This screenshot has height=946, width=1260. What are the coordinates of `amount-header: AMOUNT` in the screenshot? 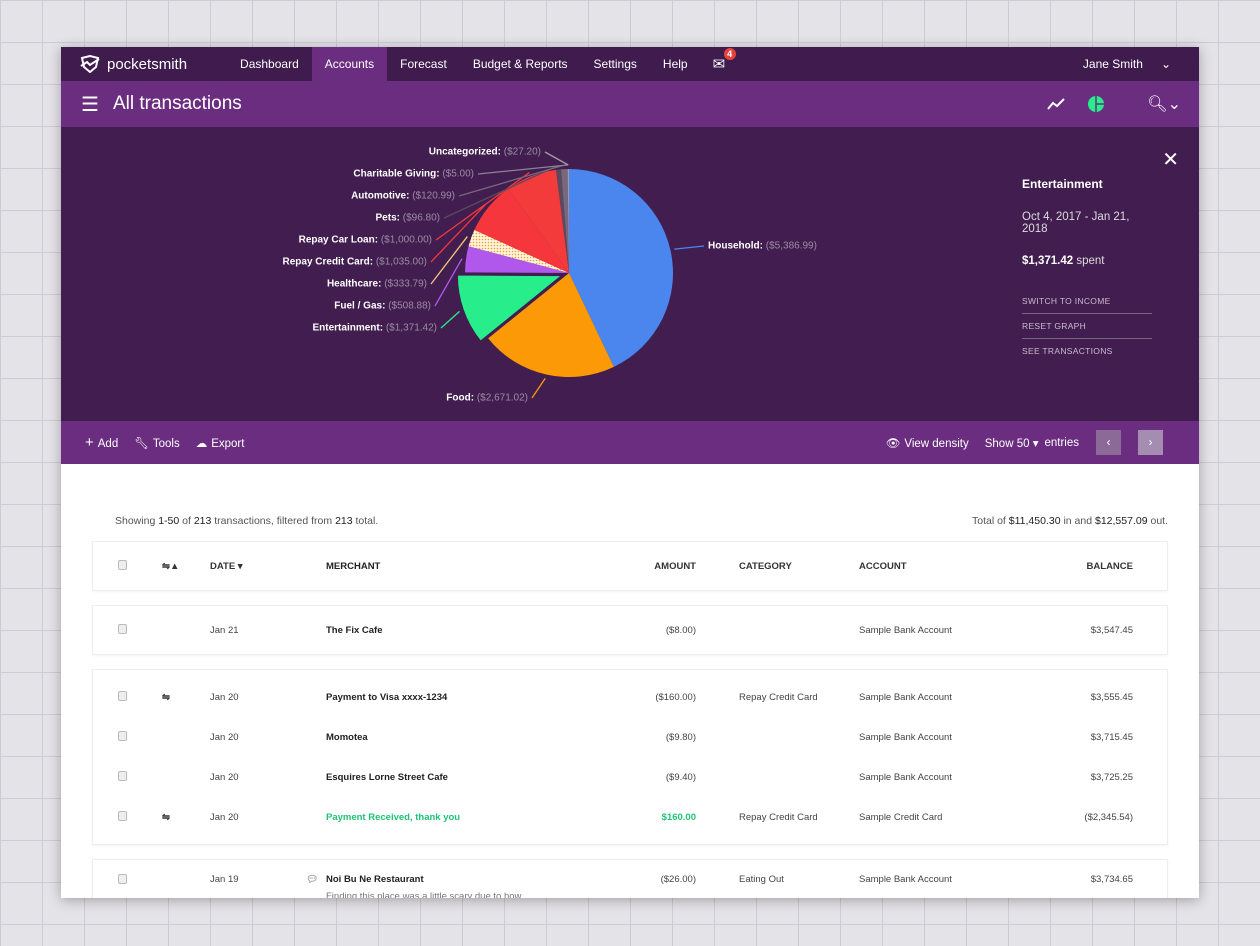 It's located at (636, 566).